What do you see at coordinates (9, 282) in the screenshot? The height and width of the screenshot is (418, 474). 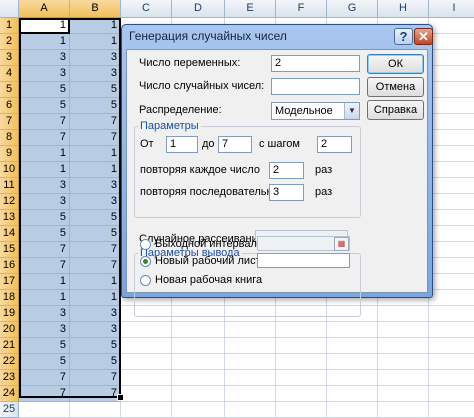 I see `row-header: 17` at bounding box center [9, 282].